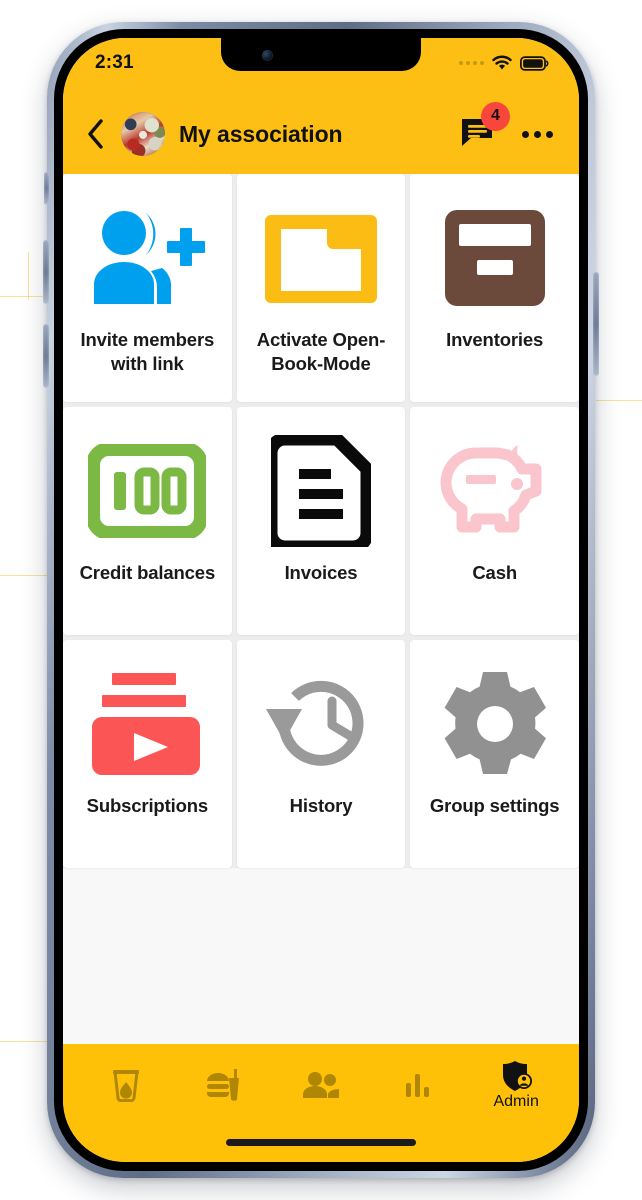 The height and width of the screenshot is (1200, 642). What do you see at coordinates (147, 491) in the screenshot?
I see `banknote-100-icon` at bounding box center [147, 491].